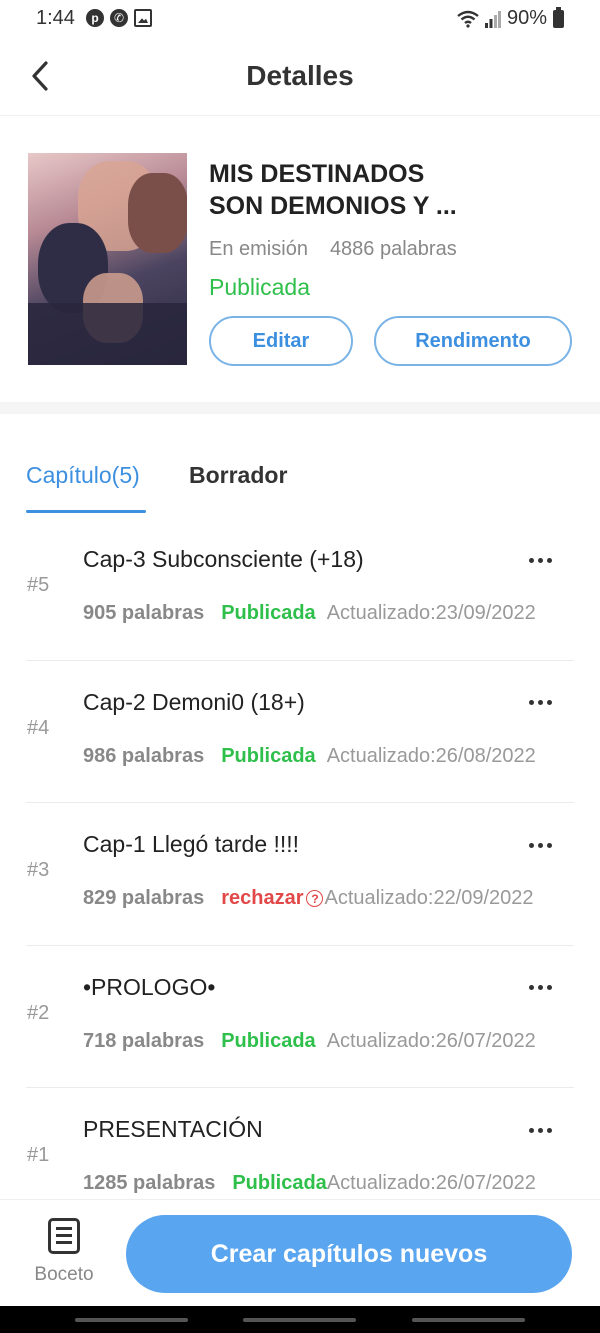 This screenshot has height=1333, width=600. What do you see at coordinates (315, 898) in the screenshot?
I see `help-circle-icon: ?` at bounding box center [315, 898].